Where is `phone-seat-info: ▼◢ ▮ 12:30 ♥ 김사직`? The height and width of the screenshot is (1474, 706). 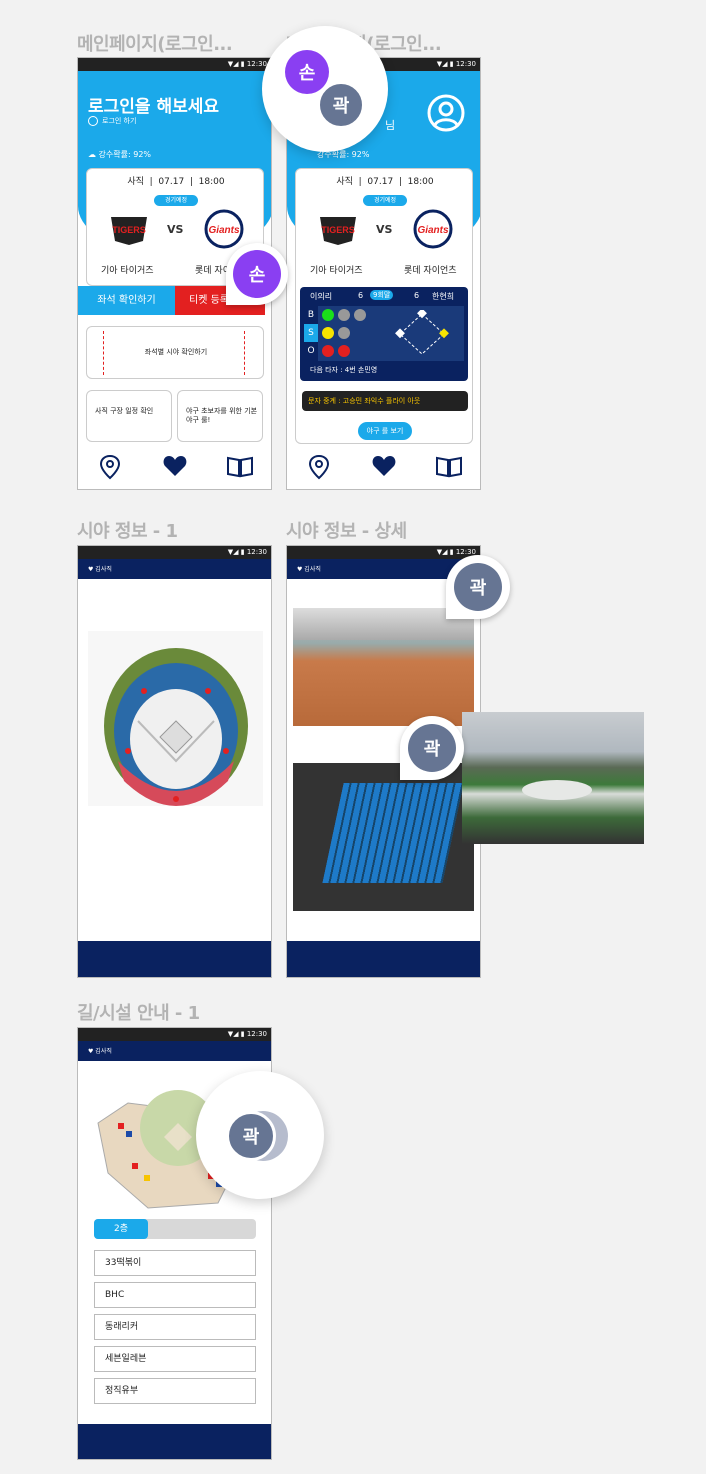
phone-seat-info: ▼◢ ▮ 12:30 ♥ 김사직 is located at coordinates (174, 761).